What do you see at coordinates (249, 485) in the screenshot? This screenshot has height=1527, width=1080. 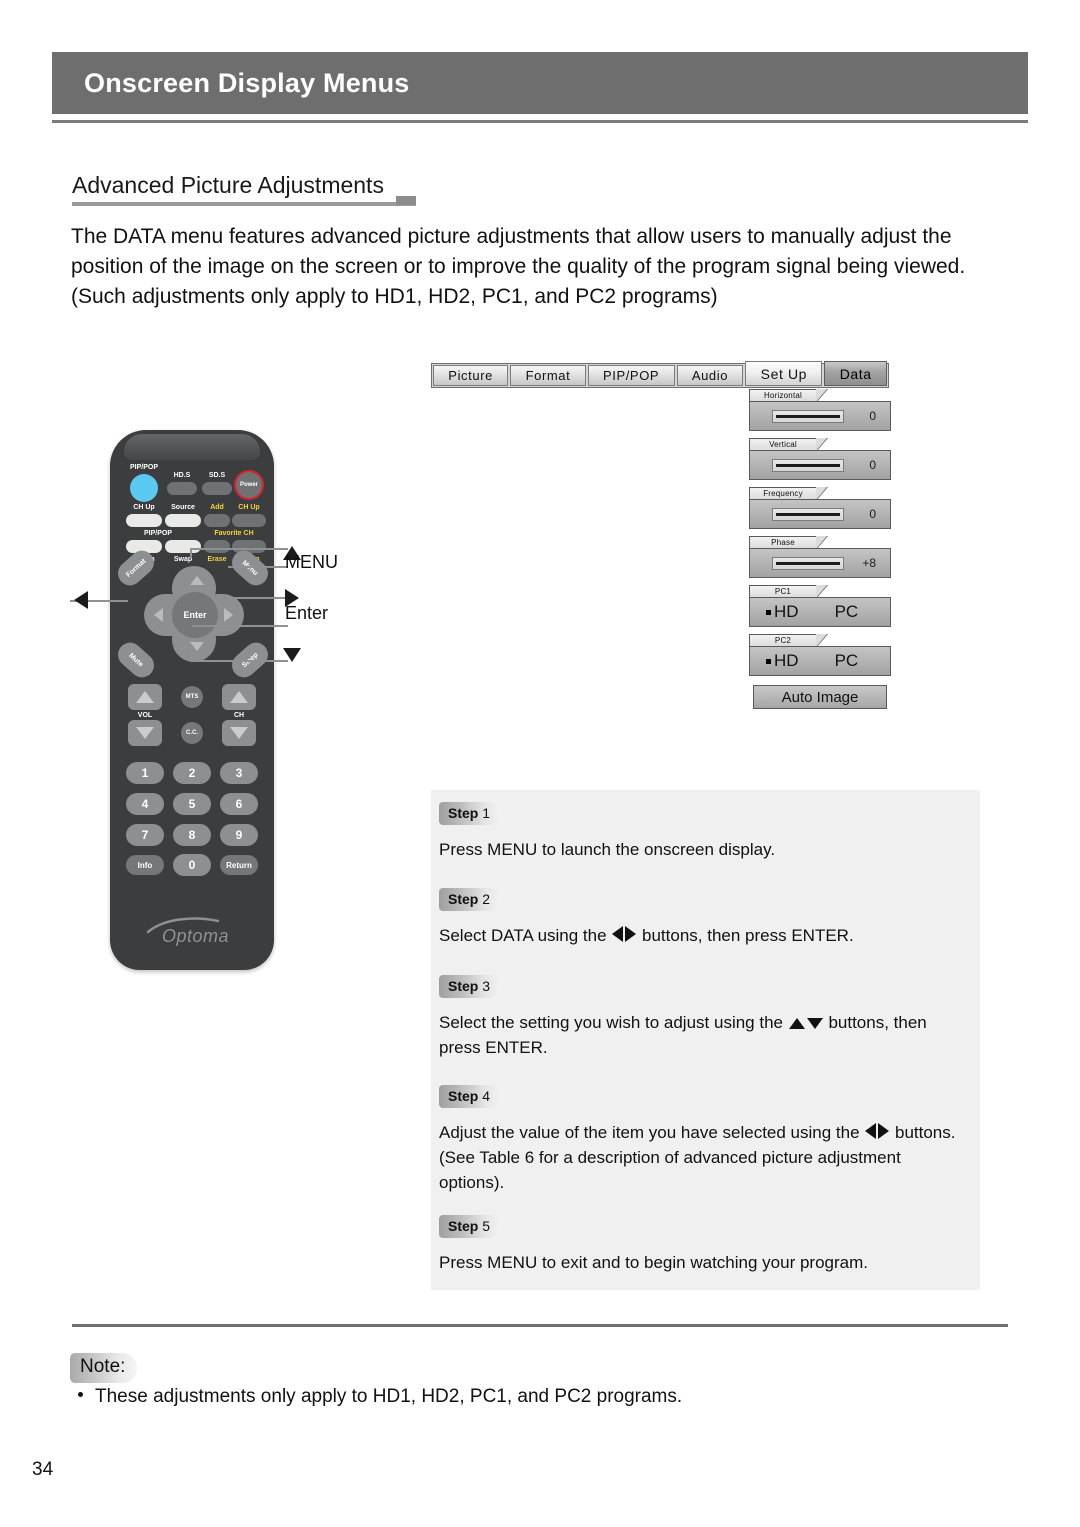 I see `remote-button-power: Power` at bounding box center [249, 485].